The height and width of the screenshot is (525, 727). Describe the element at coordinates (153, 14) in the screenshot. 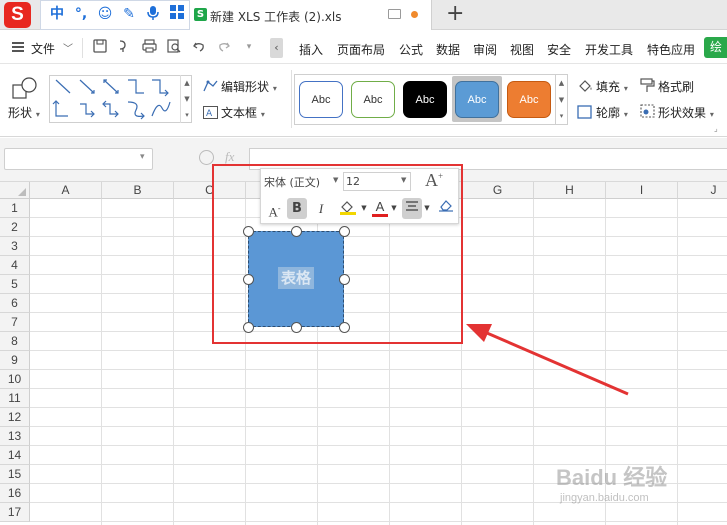

I see `ime-voice-icon` at that location.